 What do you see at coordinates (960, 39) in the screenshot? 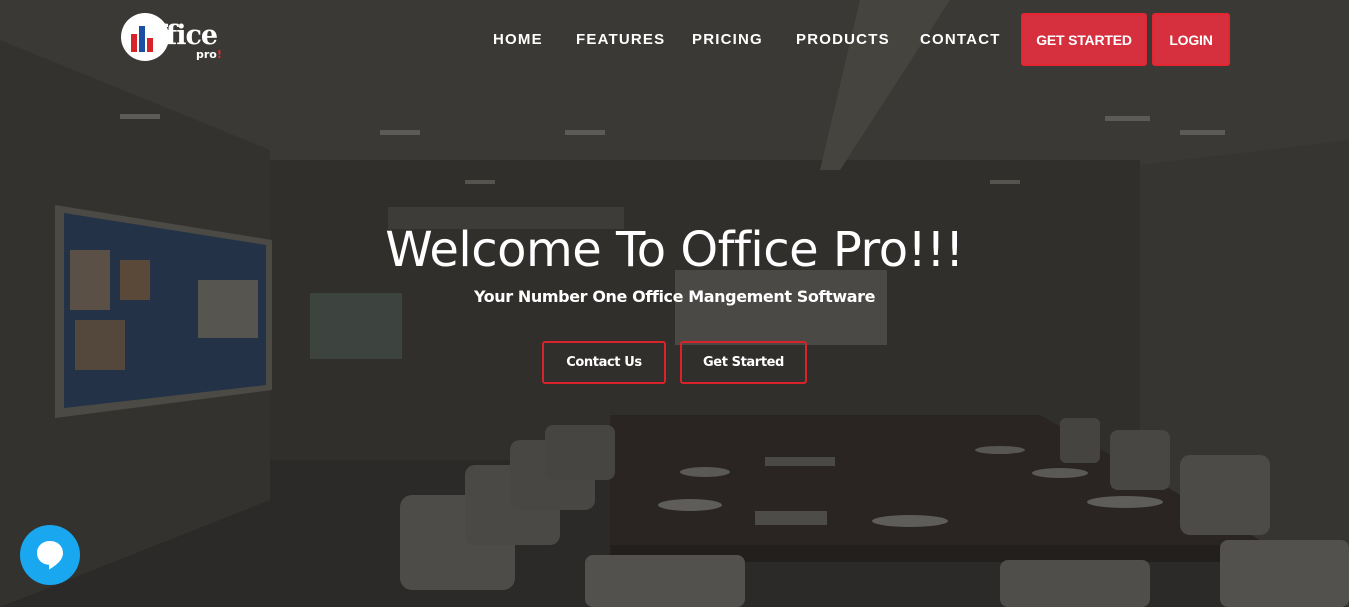
I see `nav-contact: CONTACT` at bounding box center [960, 39].